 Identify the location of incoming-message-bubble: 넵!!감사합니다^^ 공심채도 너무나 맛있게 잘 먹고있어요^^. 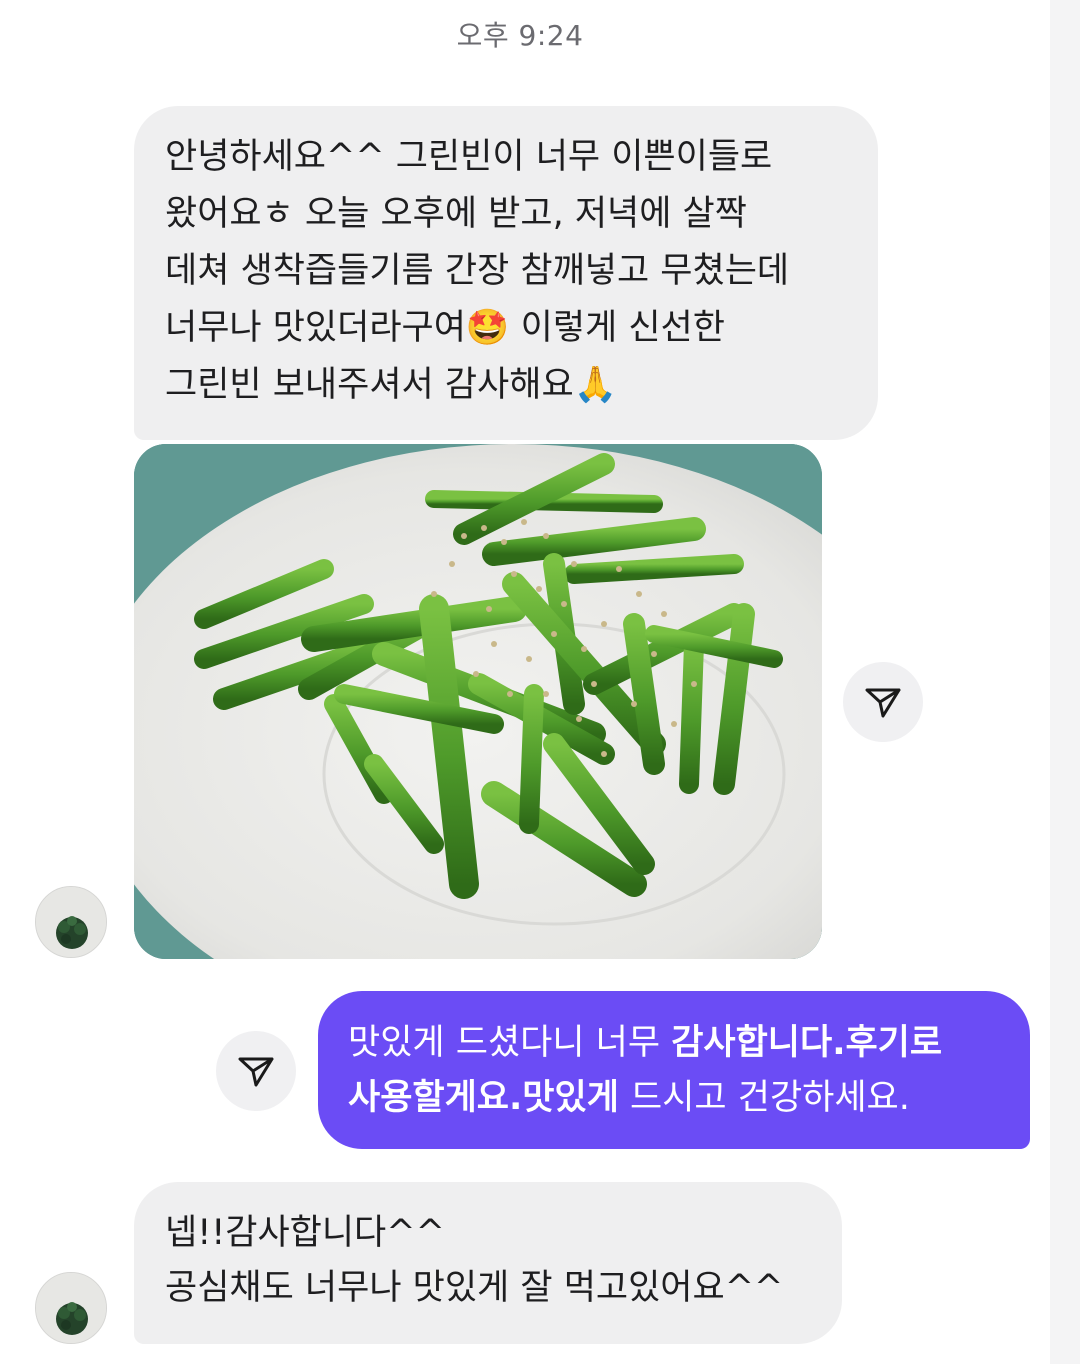
(488, 1263).